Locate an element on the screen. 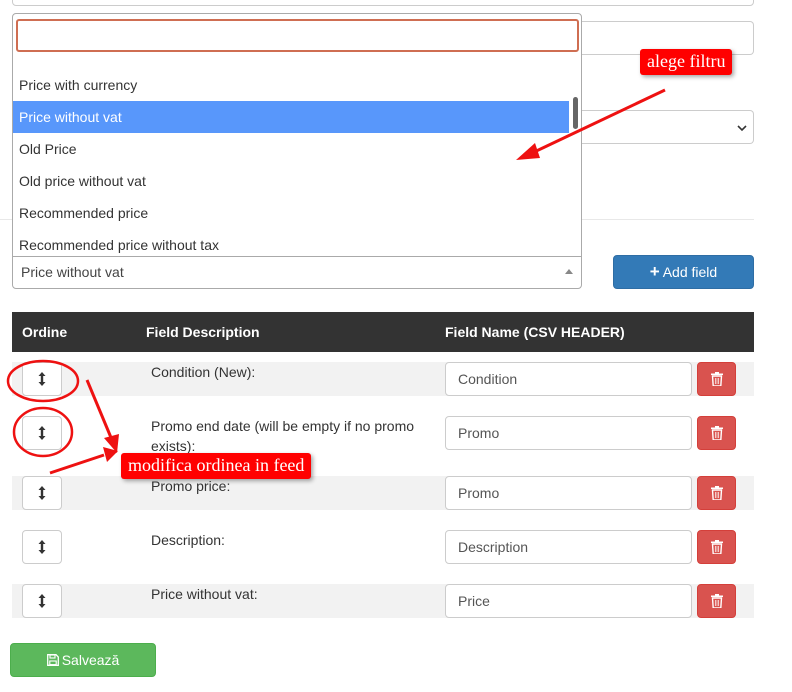  red-circle-annotation is located at coordinates (43, 408).